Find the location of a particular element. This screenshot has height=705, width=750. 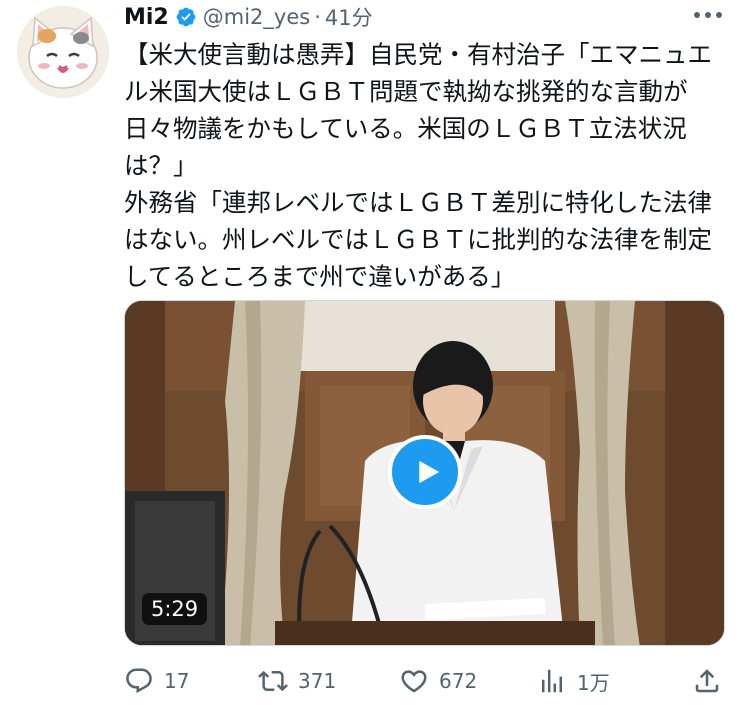

tweet-header: Mi2 @mi2_yes · 41分 is located at coordinates (248, 17).